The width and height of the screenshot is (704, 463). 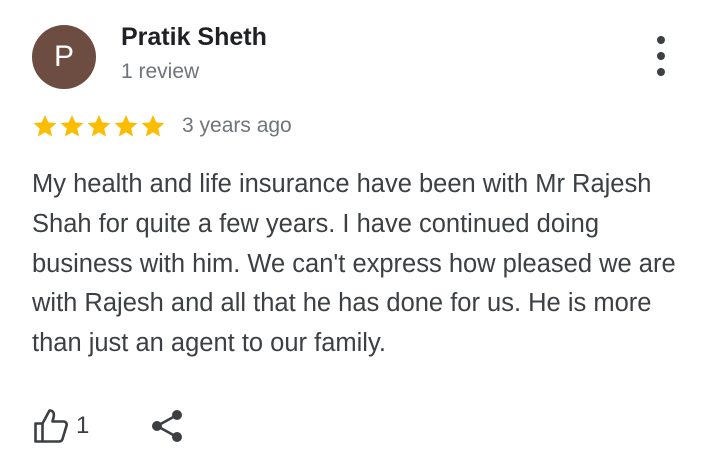 What do you see at coordinates (194, 37) in the screenshot?
I see `author-name: Pratik Sheth` at bounding box center [194, 37].